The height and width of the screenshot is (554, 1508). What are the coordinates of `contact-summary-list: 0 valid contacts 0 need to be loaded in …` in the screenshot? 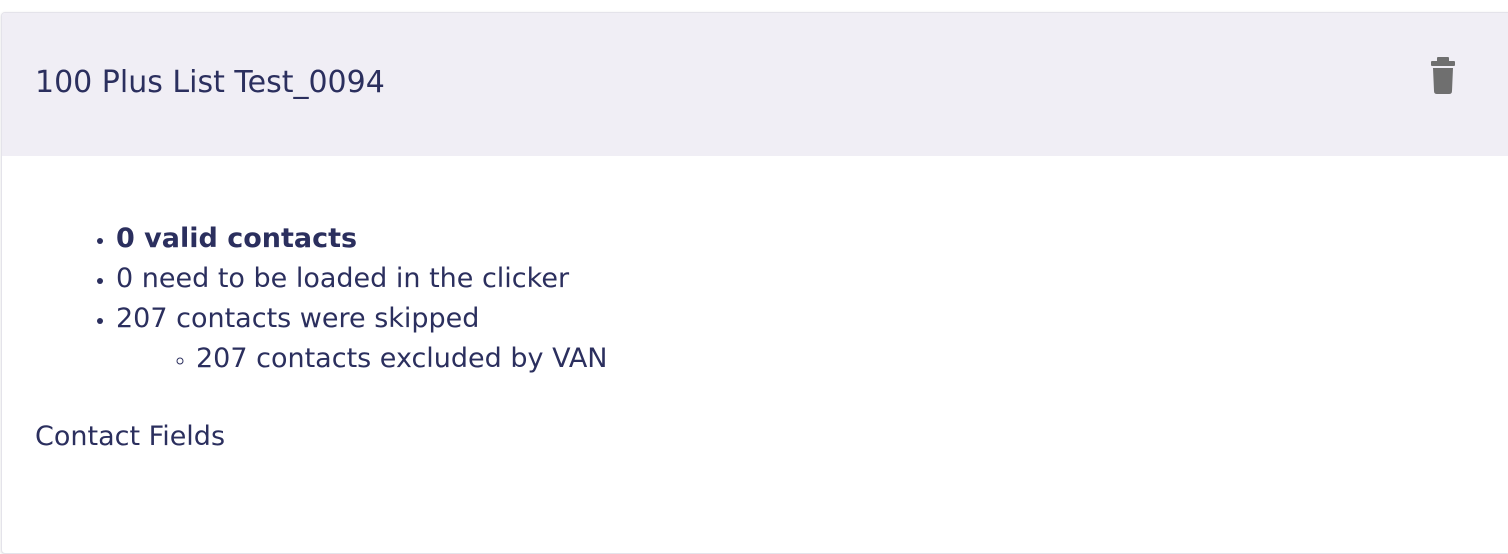 It's located at (305, 299).